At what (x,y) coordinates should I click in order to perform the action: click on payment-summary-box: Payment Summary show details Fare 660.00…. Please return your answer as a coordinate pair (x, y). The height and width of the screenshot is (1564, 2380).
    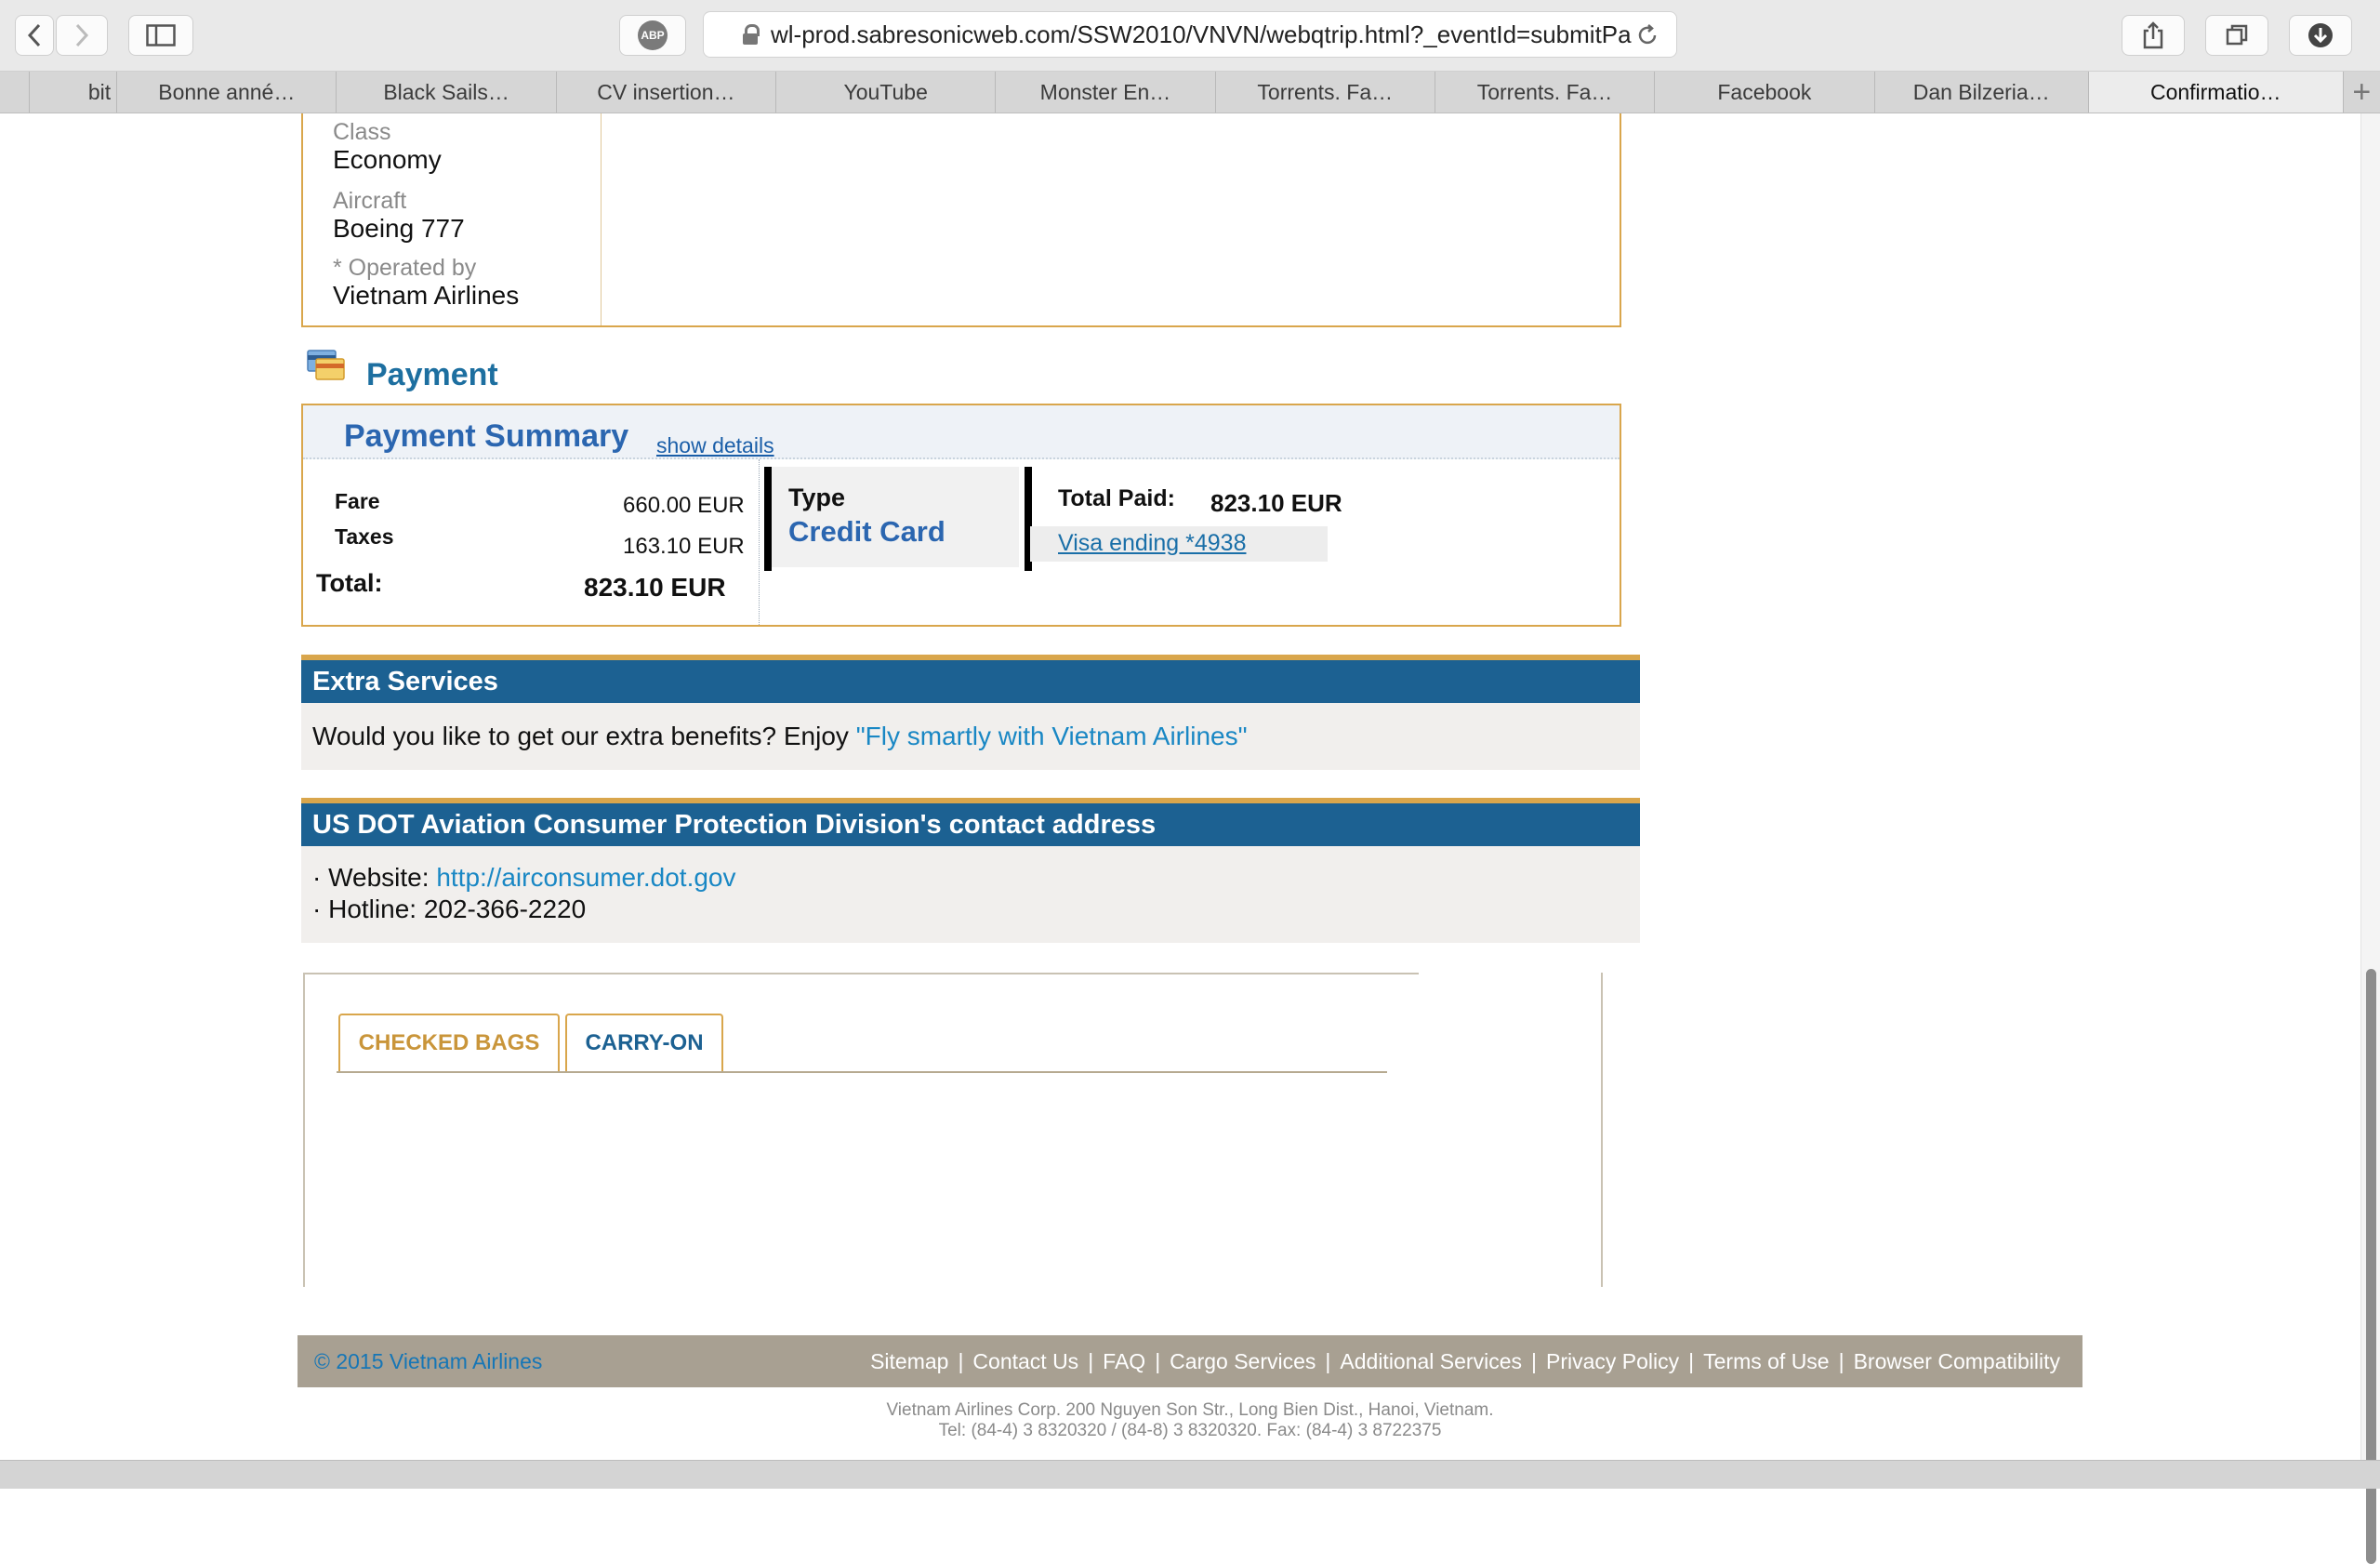
    Looking at the image, I should click on (961, 515).